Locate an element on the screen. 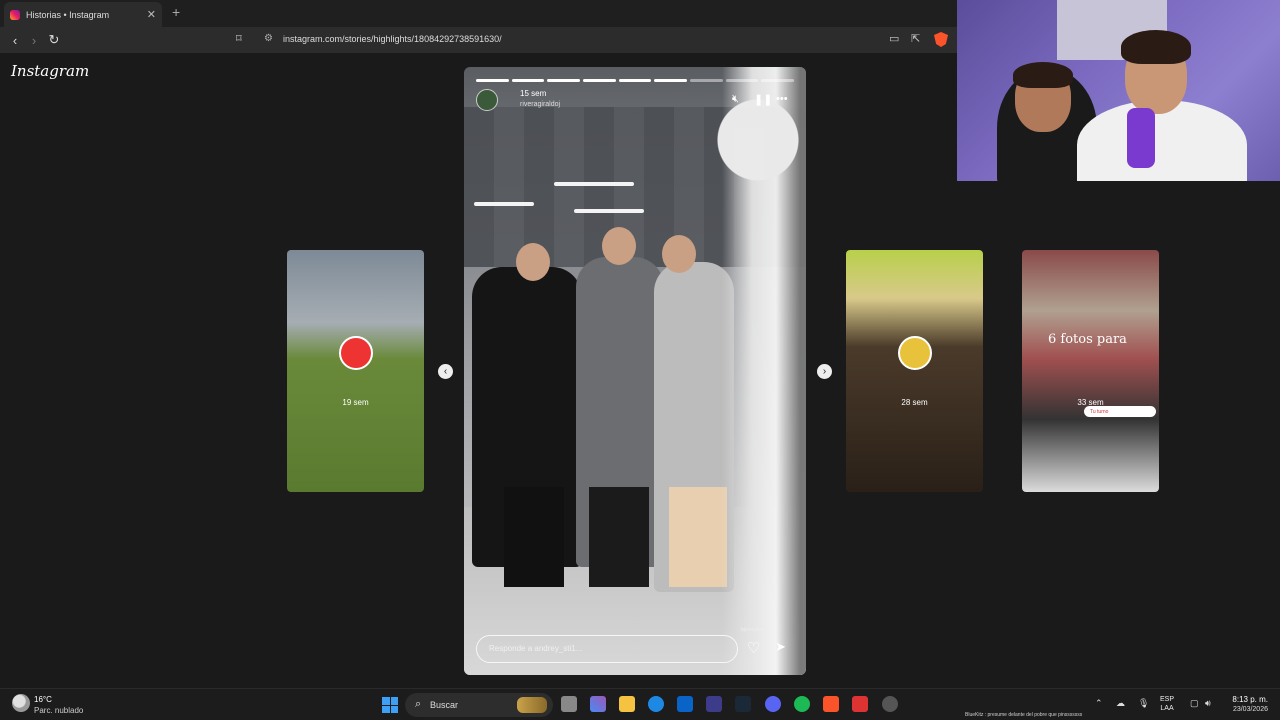  next-story-arrow-icon: › is located at coordinates (824, 371).